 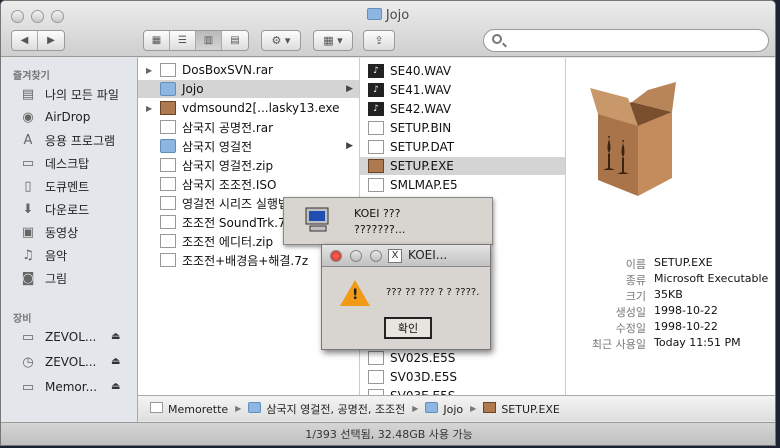 I want to click on back-button: ◀, so click(x=25, y=40).